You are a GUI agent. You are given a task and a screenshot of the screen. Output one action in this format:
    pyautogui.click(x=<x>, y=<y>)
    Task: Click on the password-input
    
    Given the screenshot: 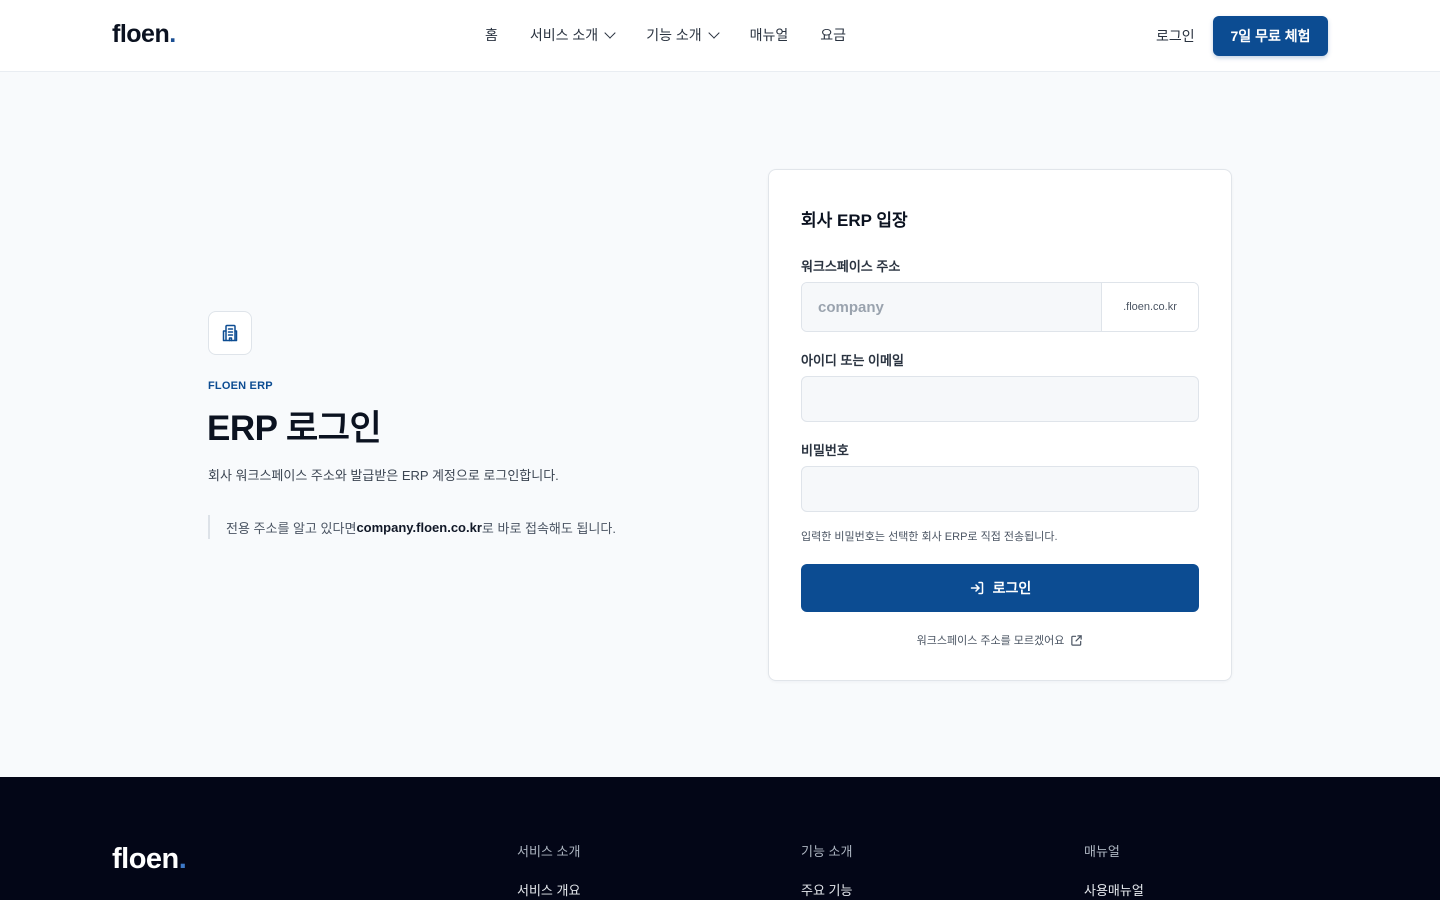 What is the action you would take?
    pyautogui.click(x=1000, y=489)
    